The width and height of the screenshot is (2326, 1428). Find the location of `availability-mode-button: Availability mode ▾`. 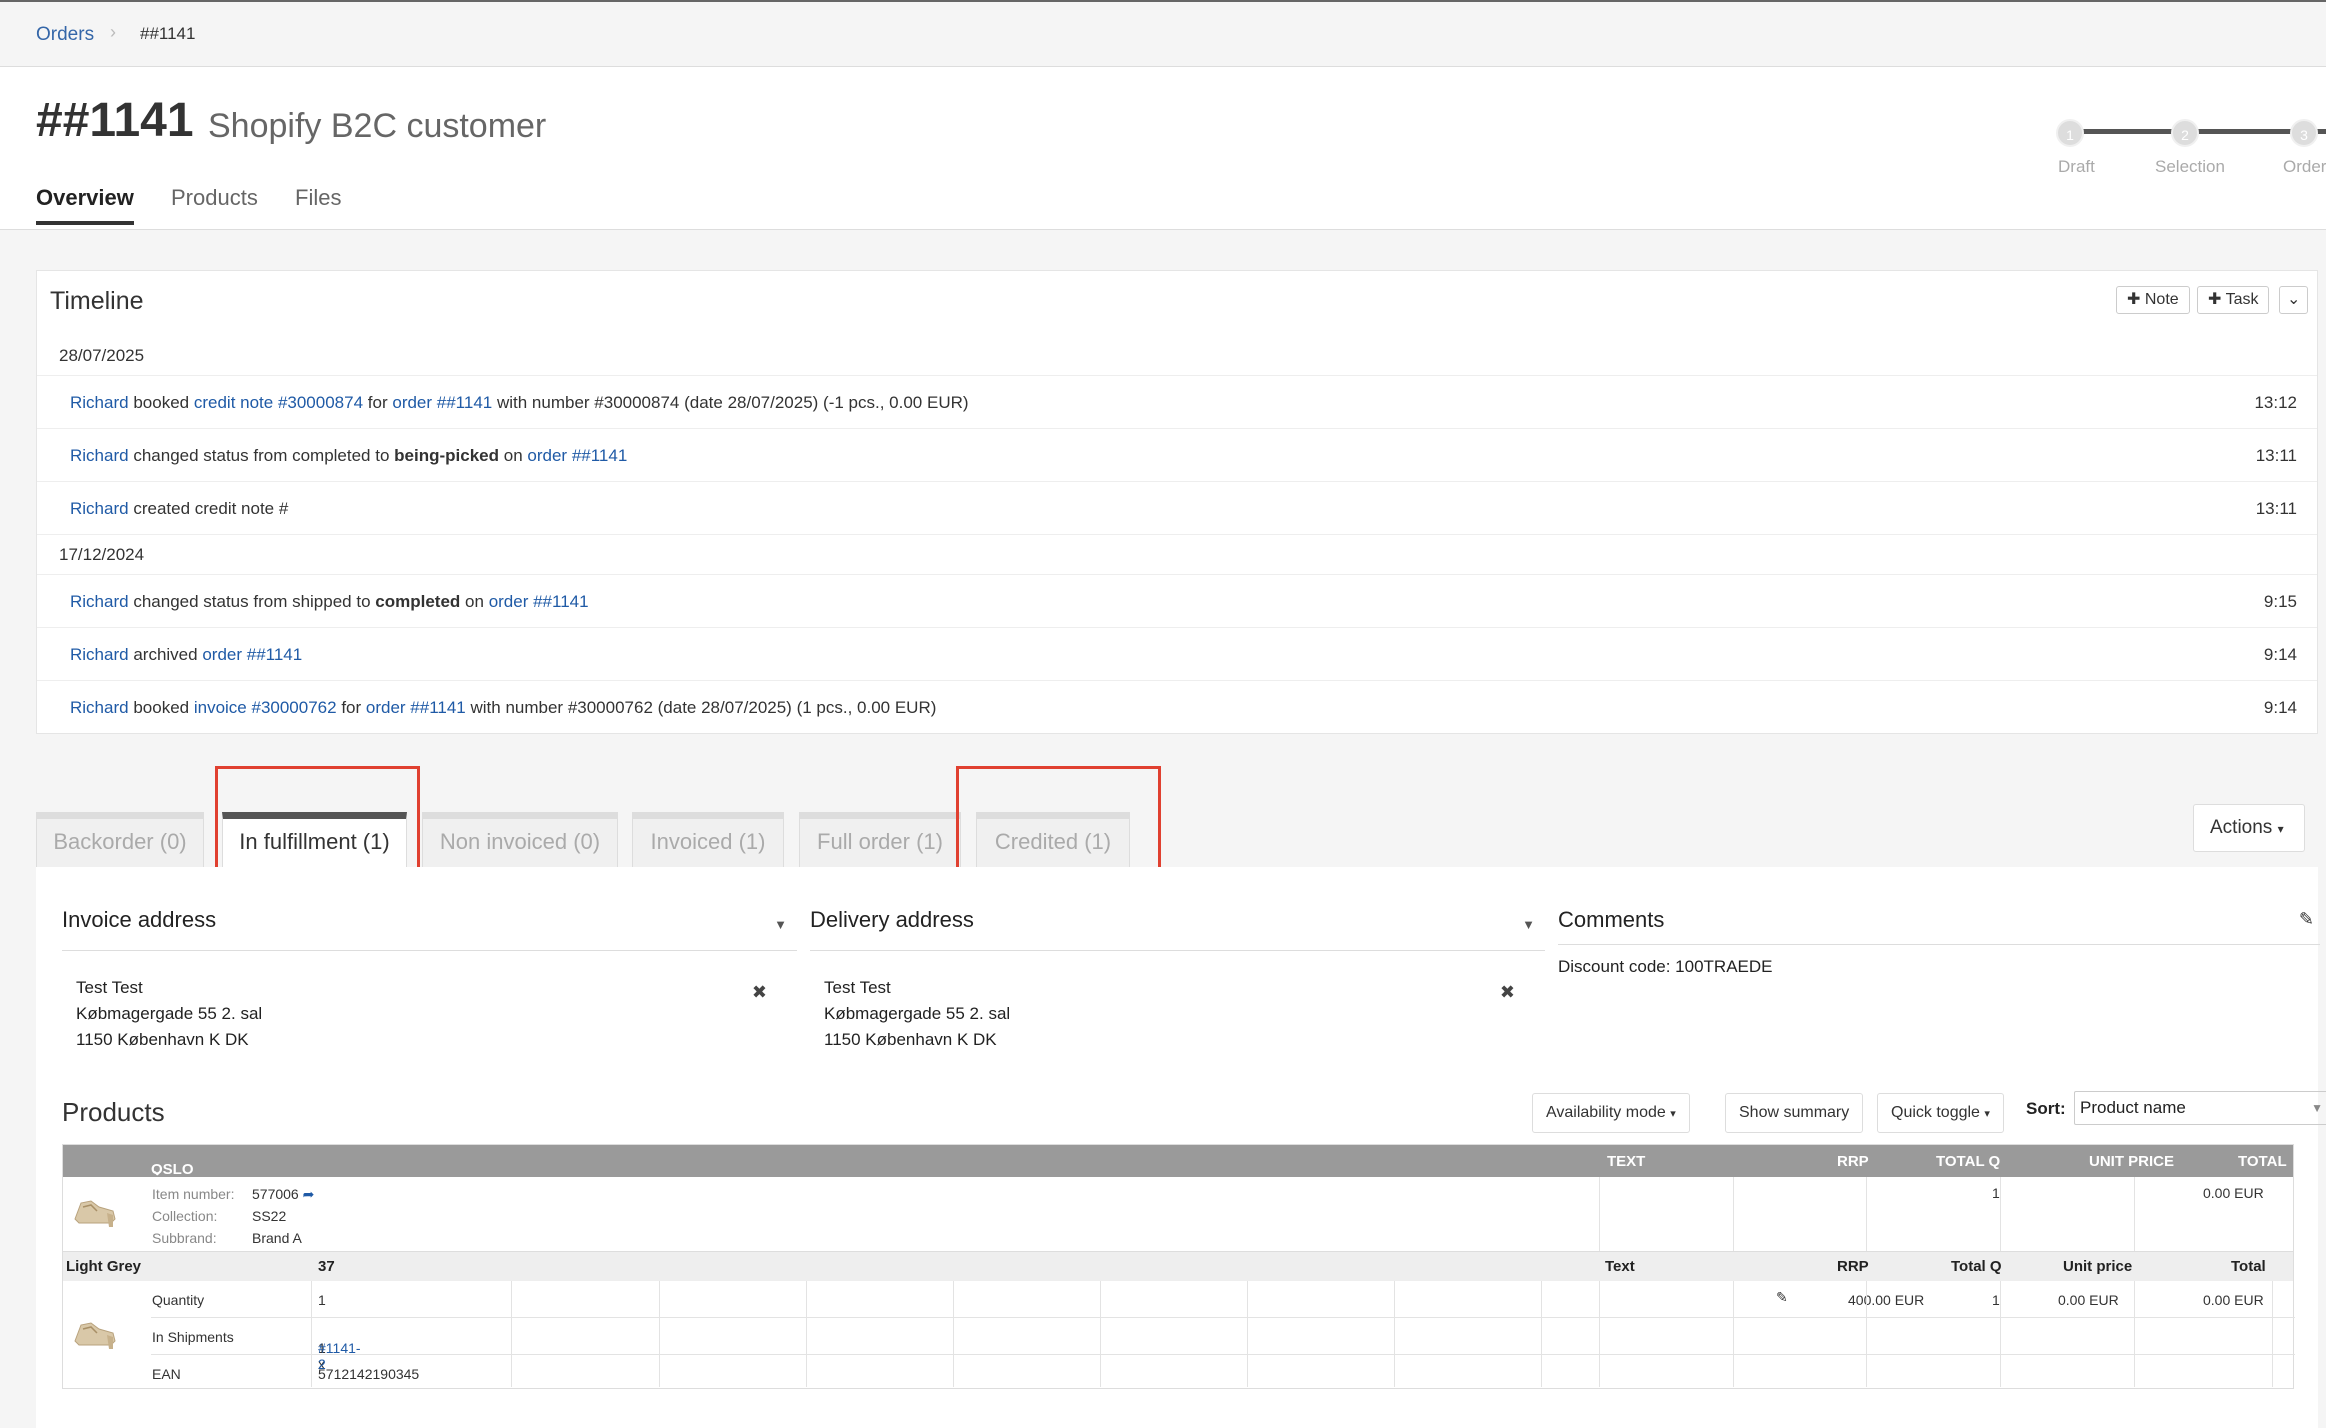

availability-mode-button: Availability mode ▾ is located at coordinates (1611, 1113).